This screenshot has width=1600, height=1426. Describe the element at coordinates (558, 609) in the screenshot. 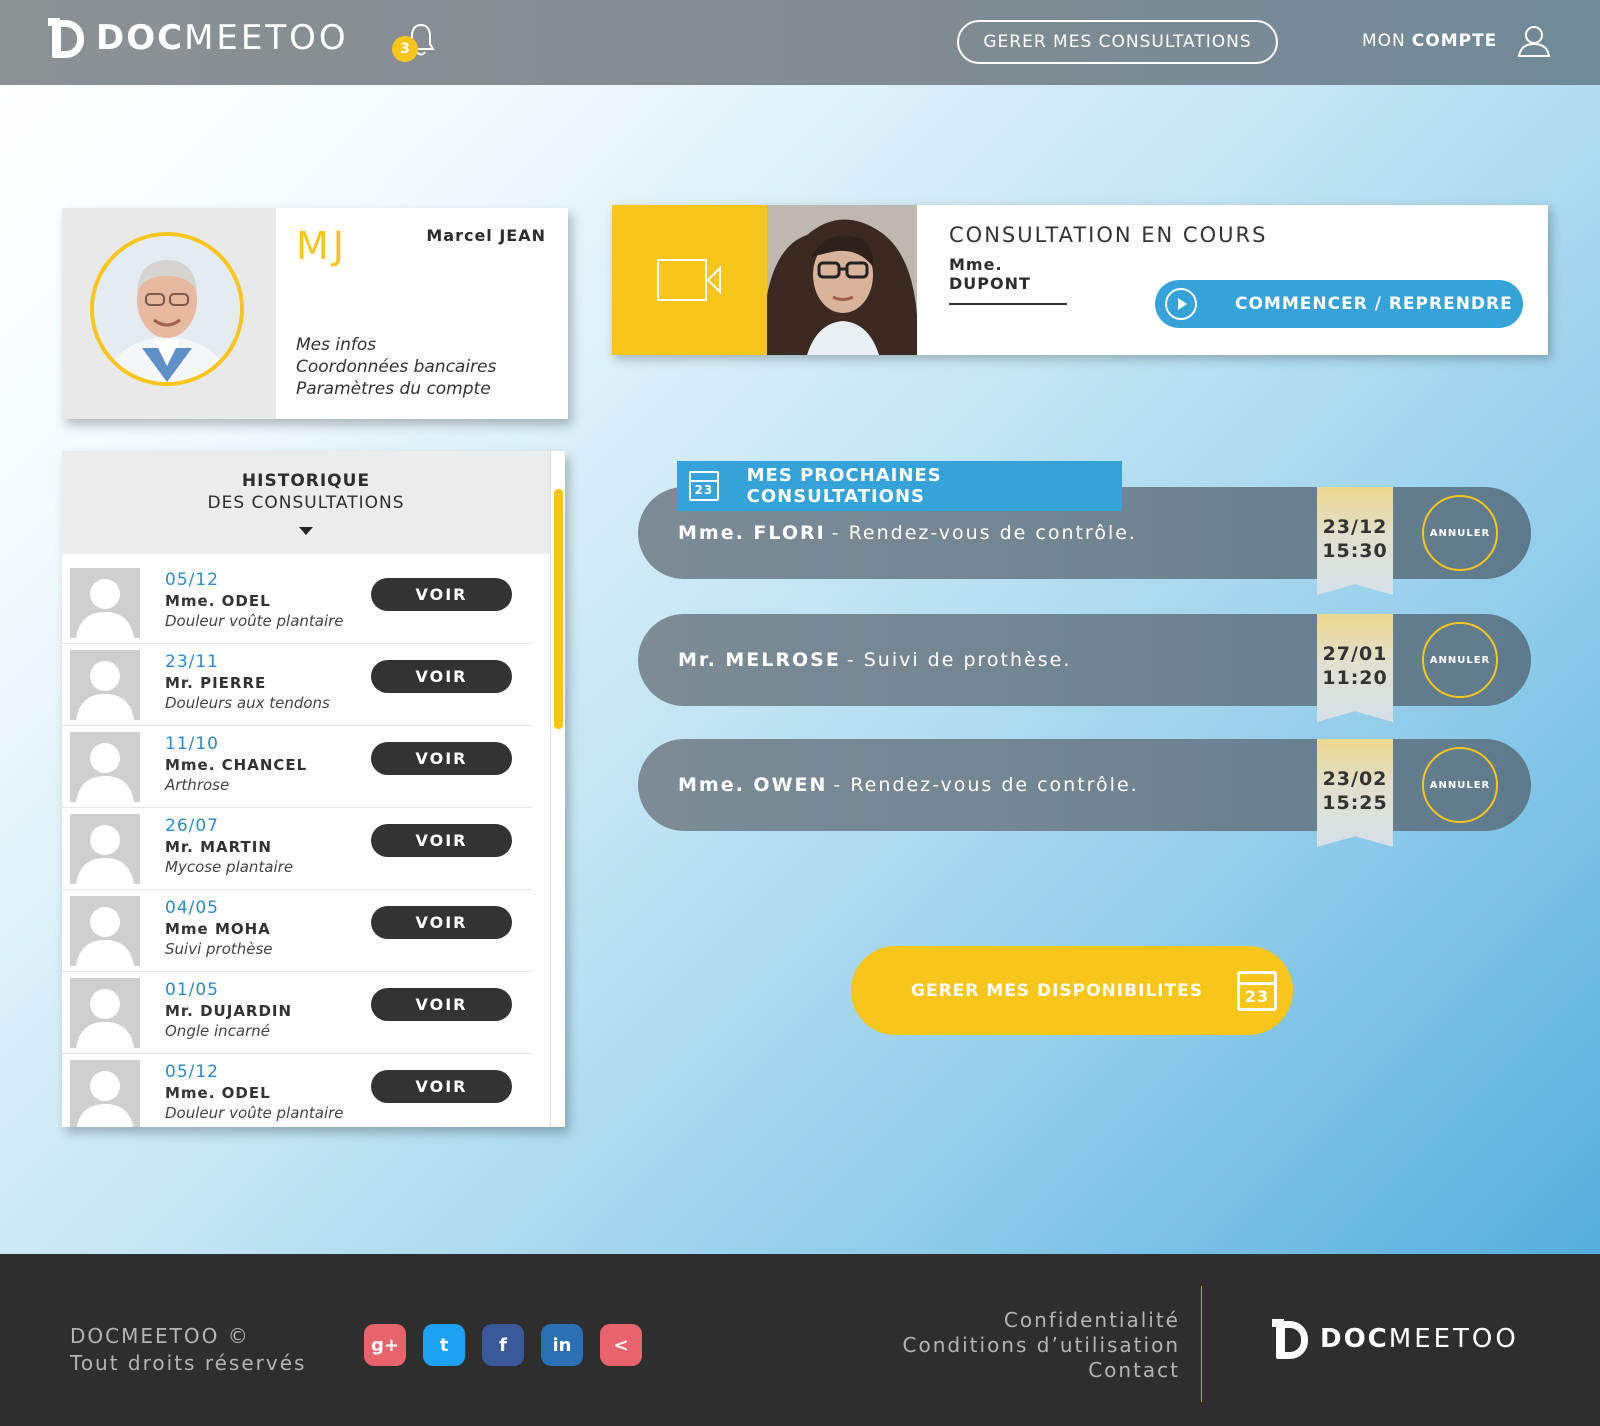

I see `scrollbar-thumb` at that location.